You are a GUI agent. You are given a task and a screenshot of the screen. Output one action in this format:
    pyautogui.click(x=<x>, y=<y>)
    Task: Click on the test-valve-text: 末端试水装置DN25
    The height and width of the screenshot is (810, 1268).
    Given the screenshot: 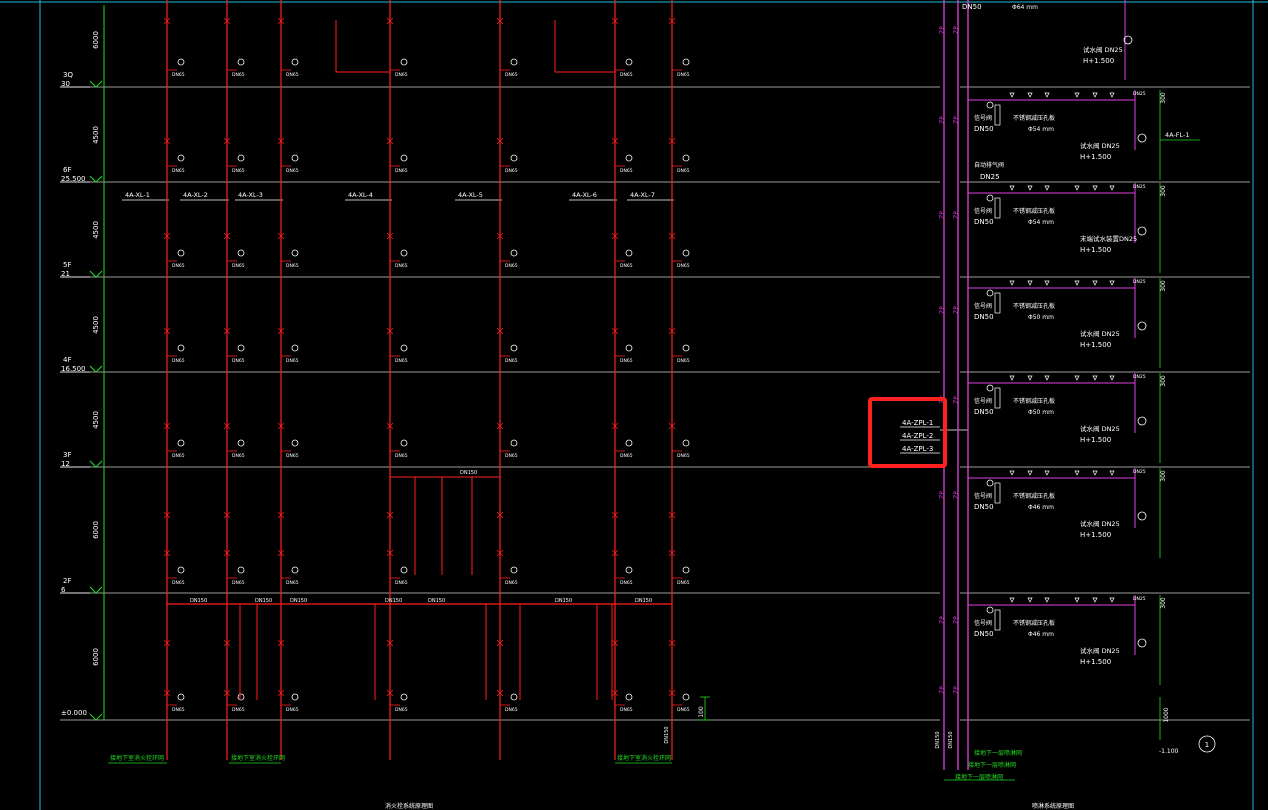 What is the action you would take?
    pyautogui.click(x=1108, y=238)
    